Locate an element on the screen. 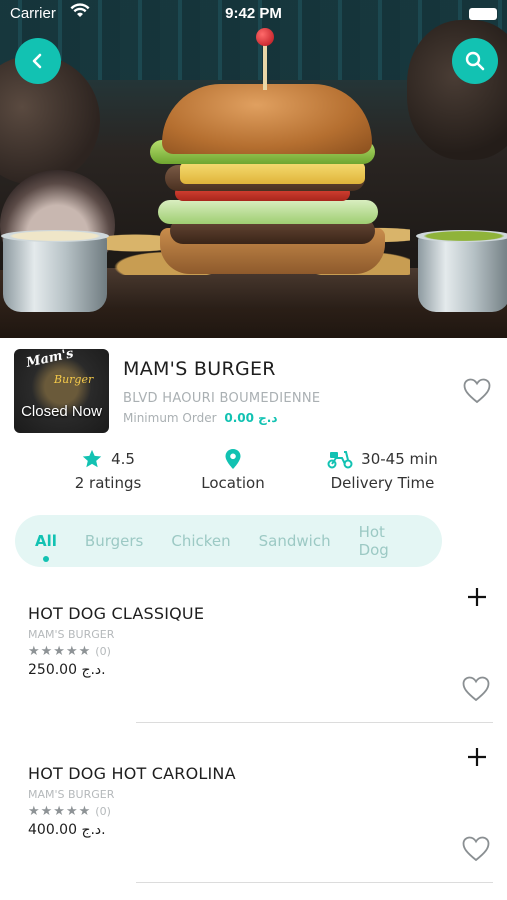  item-name: HOT DOG HOT CAROLINA is located at coordinates (132, 773).